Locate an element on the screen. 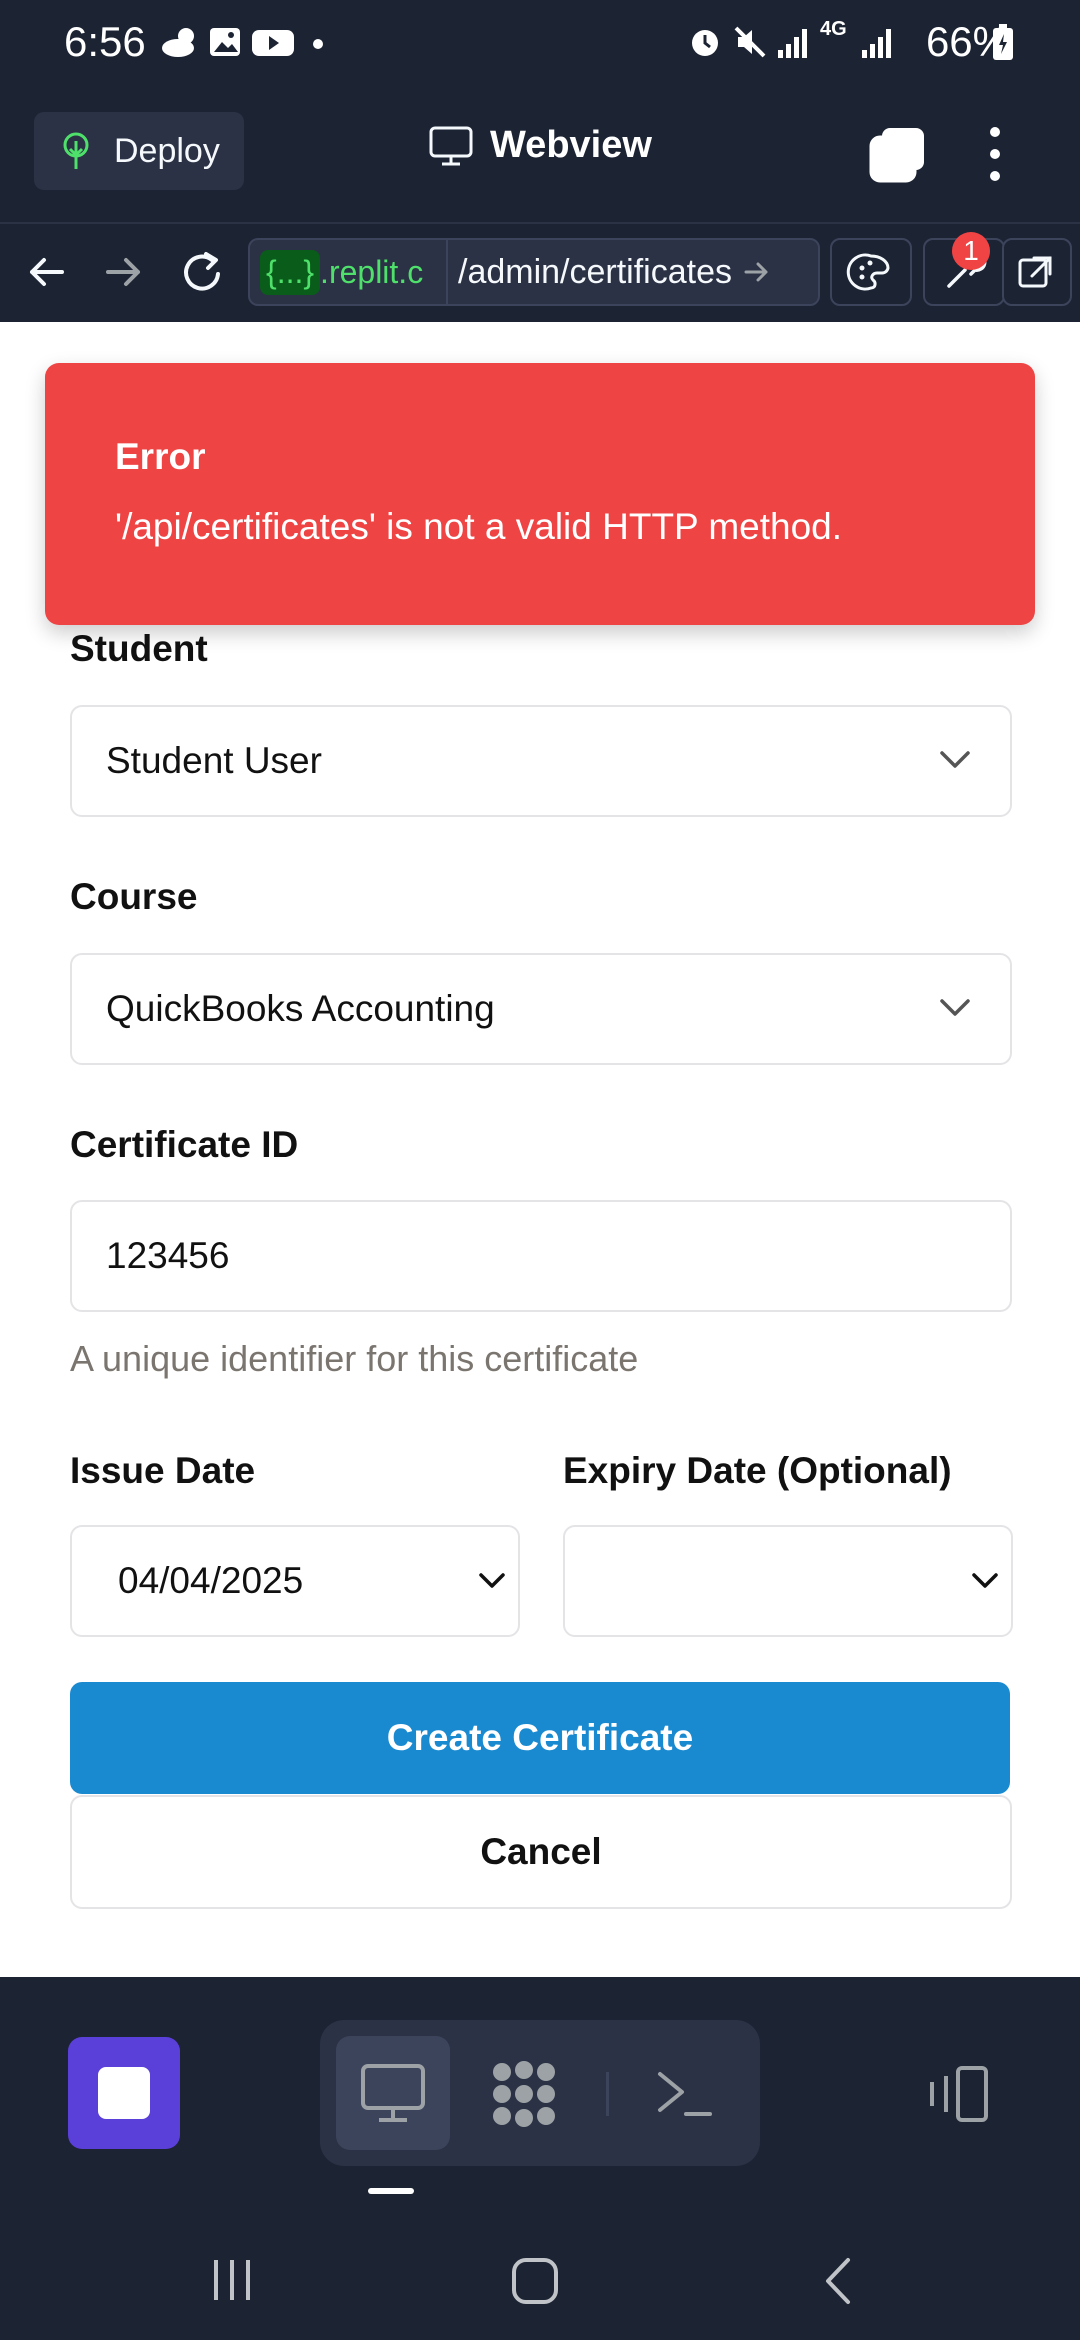  home-icon is located at coordinates (535, 2281).